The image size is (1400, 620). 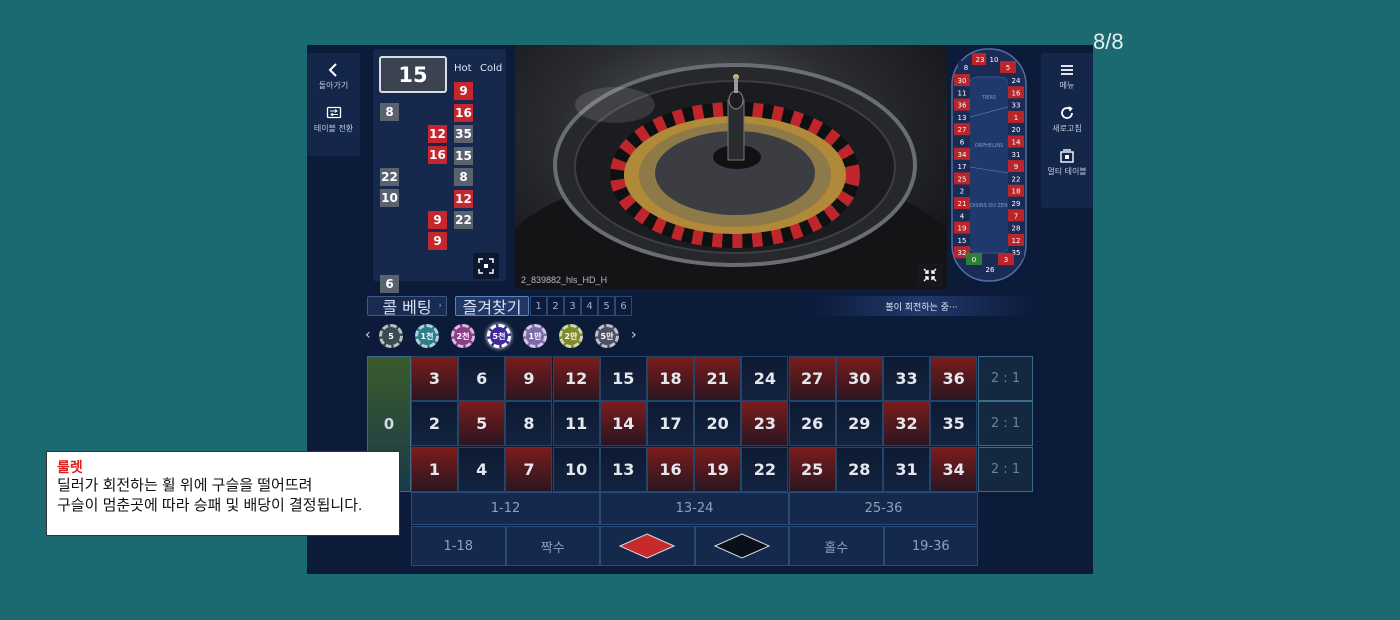 I want to click on bet-number-cell: 11, so click(x=576, y=424).